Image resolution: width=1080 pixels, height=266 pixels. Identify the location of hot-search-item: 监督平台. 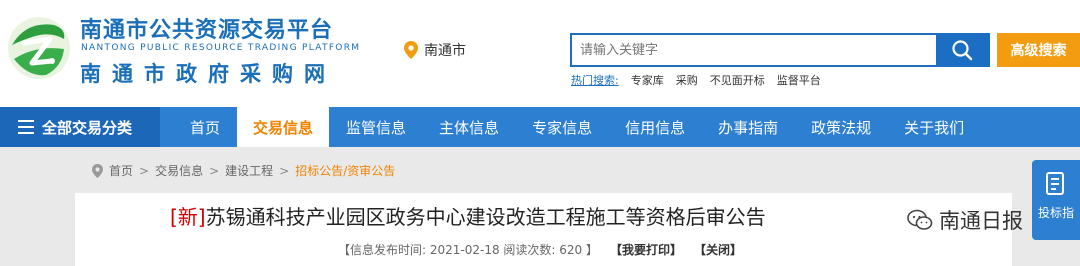
(799, 80).